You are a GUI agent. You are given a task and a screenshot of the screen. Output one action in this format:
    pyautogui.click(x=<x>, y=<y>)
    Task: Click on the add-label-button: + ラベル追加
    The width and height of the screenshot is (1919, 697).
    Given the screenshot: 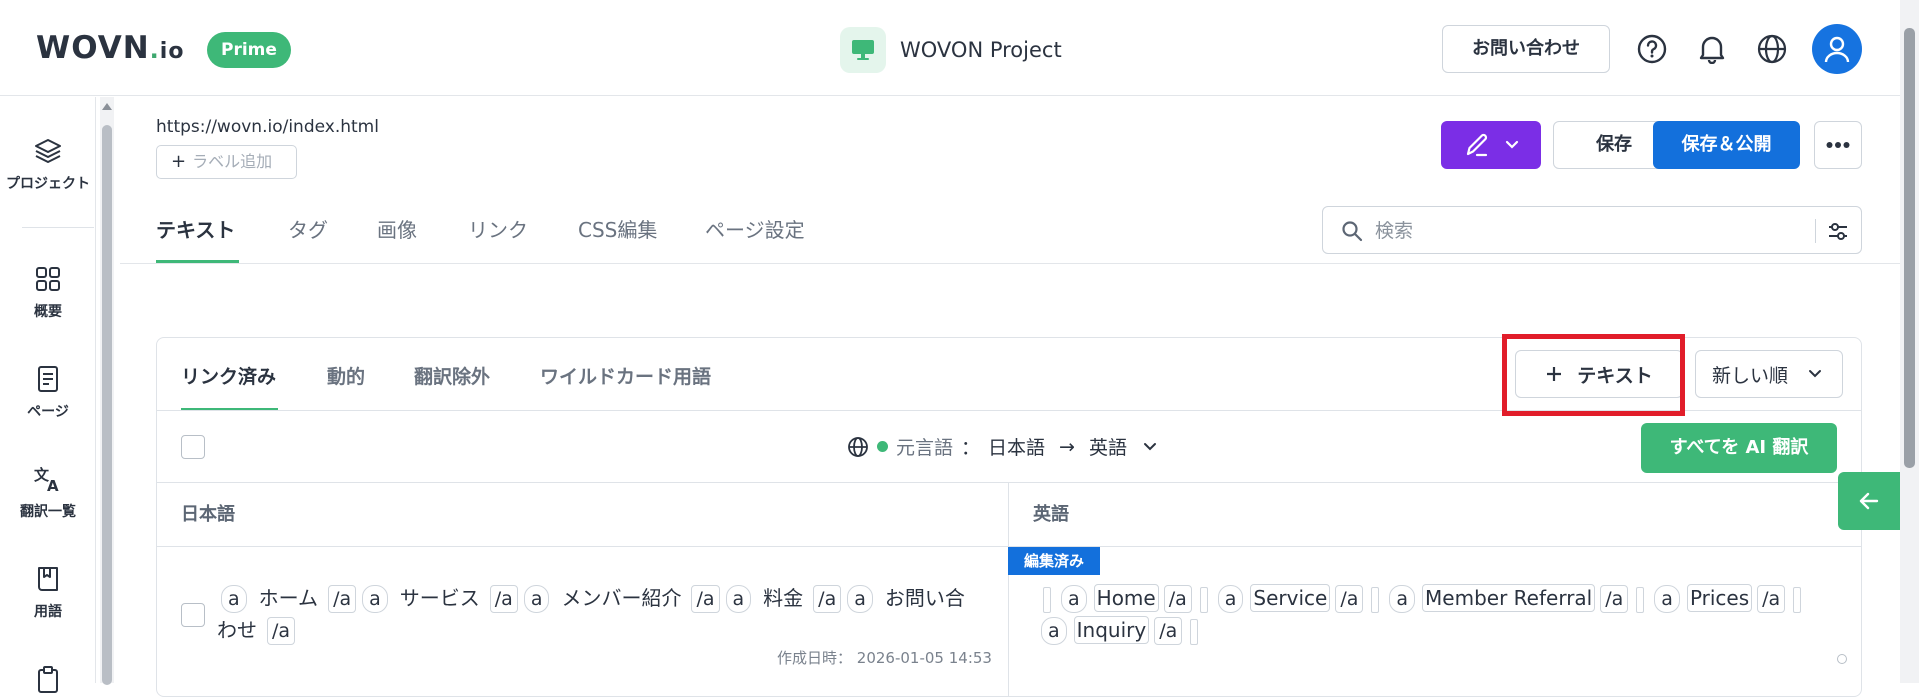 What is the action you would take?
    pyautogui.click(x=226, y=162)
    